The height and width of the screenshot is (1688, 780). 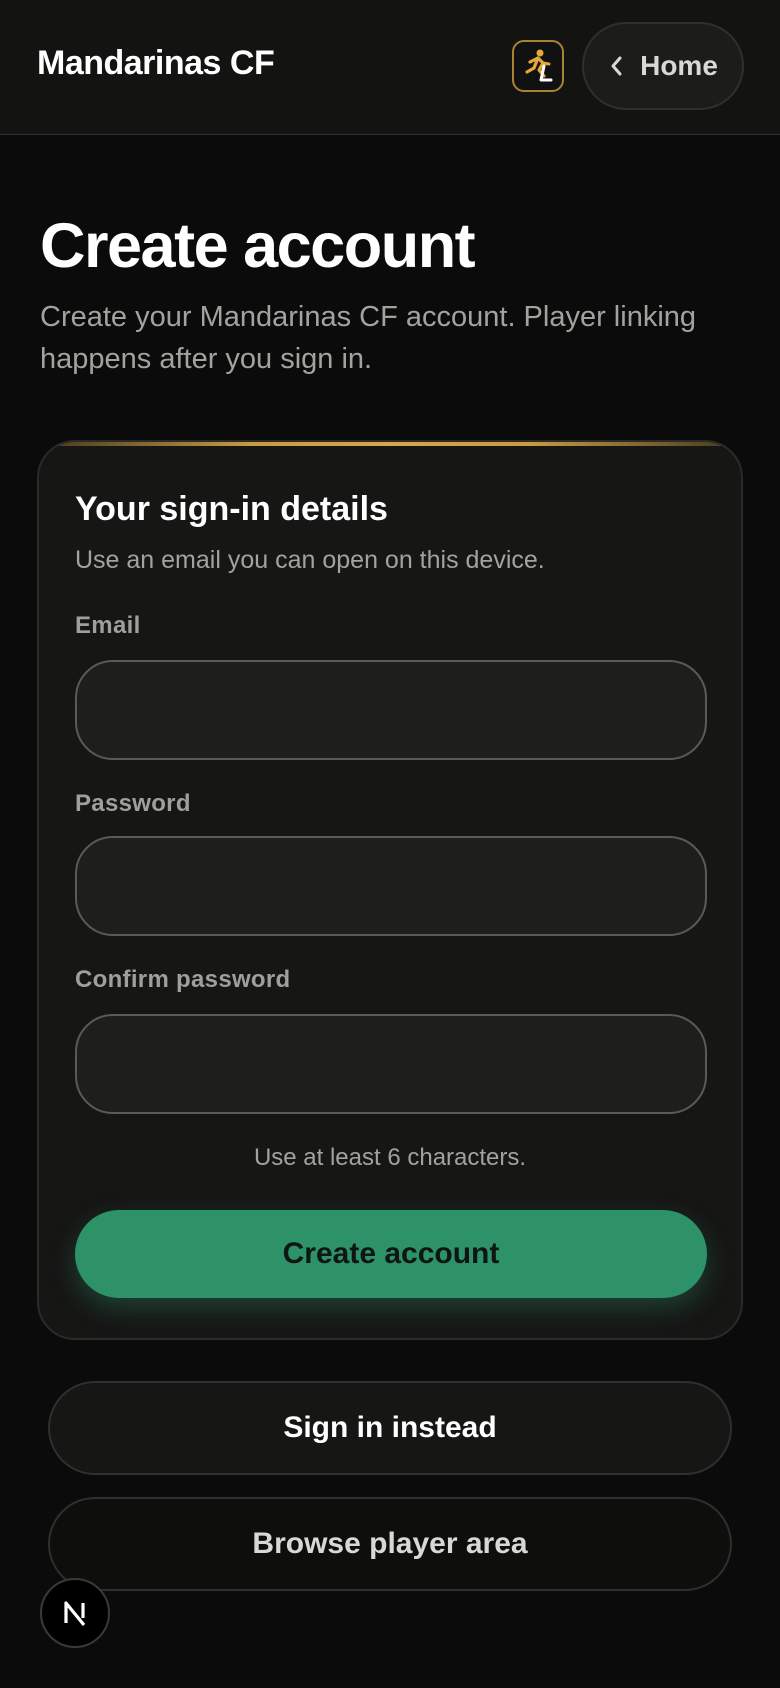 What do you see at coordinates (391, 1254) in the screenshot?
I see `create-account-button: Create account` at bounding box center [391, 1254].